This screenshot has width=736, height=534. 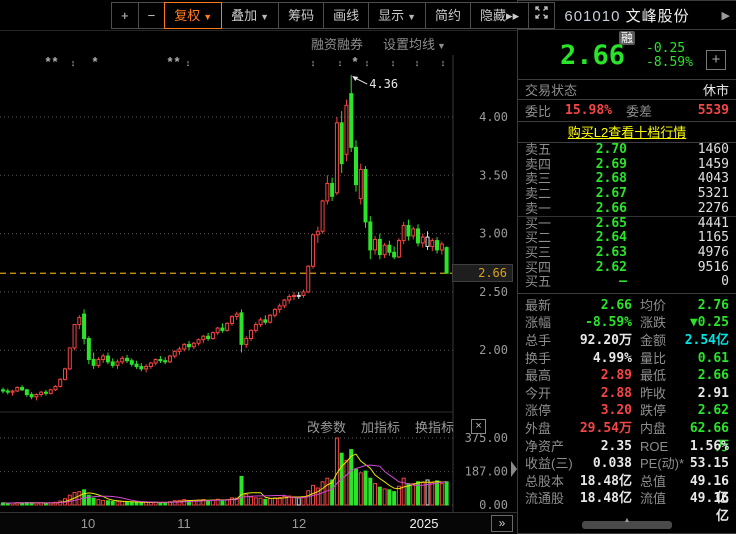 I want to click on hide-button: 隐藏▸▸, so click(x=500, y=15).